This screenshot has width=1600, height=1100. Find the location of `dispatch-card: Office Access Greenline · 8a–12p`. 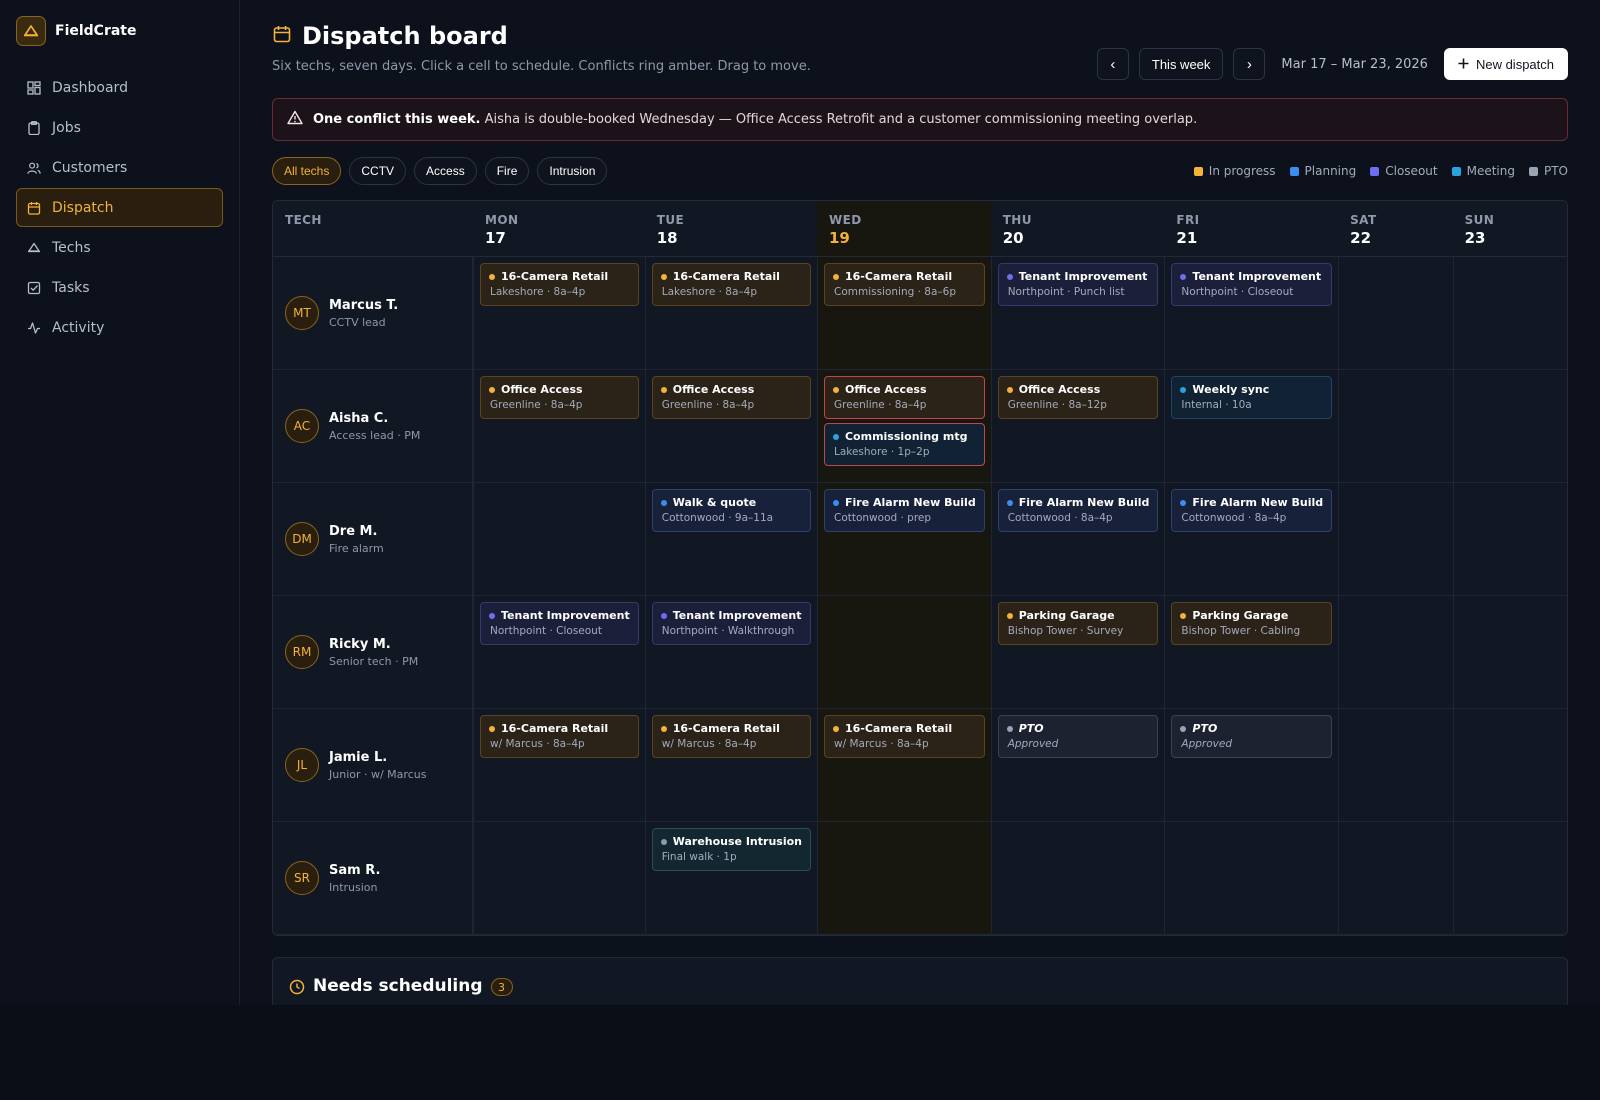

dispatch-card: Office Access Greenline · 8a–12p is located at coordinates (1078, 397).